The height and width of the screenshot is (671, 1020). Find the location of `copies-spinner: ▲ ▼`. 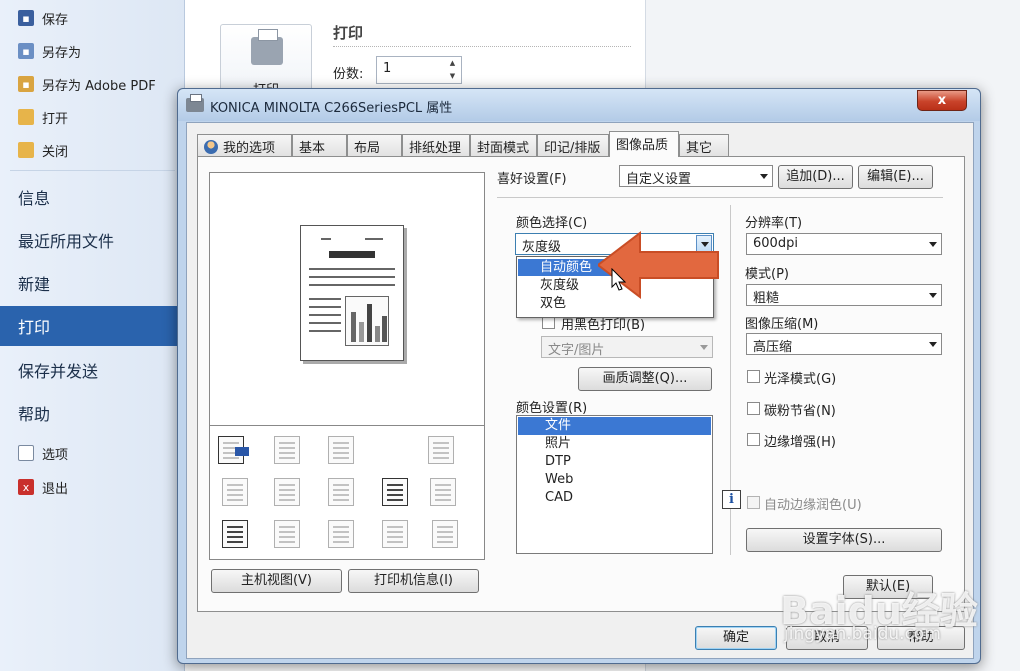

copies-spinner: ▲ ▼ is located at coordinates (452, 70).